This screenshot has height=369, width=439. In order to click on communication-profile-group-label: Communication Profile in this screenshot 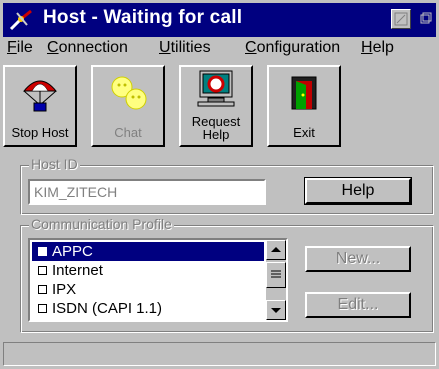, I will do `click(101, 224)`.